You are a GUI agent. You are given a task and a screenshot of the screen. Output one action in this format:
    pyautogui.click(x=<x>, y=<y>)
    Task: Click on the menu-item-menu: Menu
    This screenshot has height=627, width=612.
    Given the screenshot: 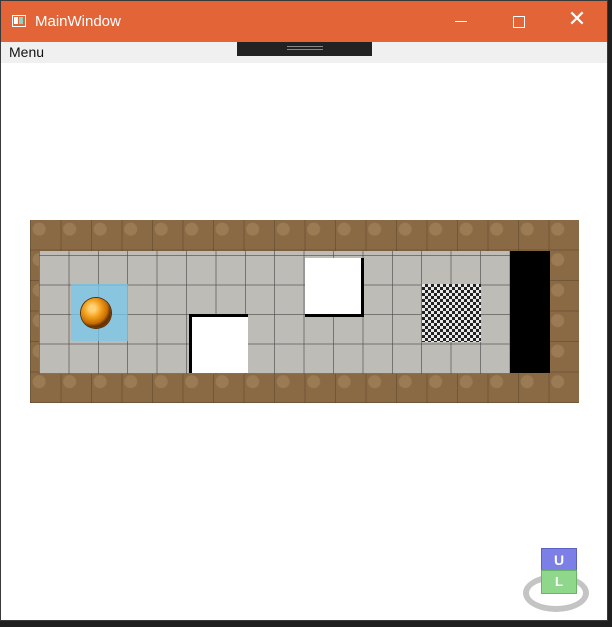 What is the action you would take?
    pyautogui.click(x=26, y=52)
    